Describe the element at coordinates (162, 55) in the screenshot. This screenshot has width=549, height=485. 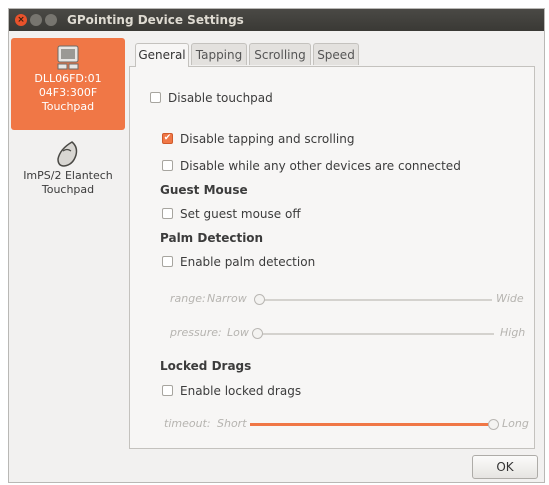
I see `tab-general: General` at that location.